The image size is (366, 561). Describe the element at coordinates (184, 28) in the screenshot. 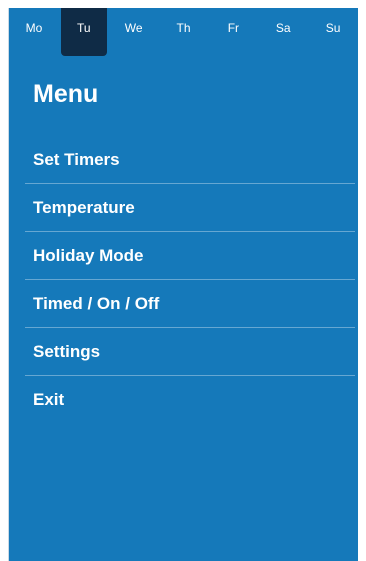

I see `day-tab-th: Th` at that location.